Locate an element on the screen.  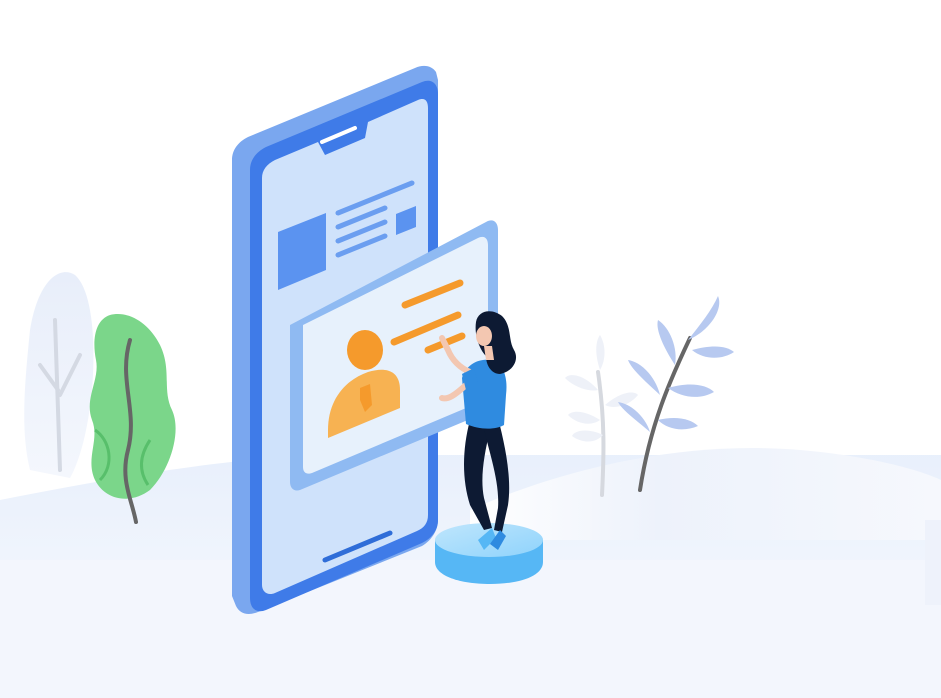
ghost-plant-left is located at coordinates (59, 375).